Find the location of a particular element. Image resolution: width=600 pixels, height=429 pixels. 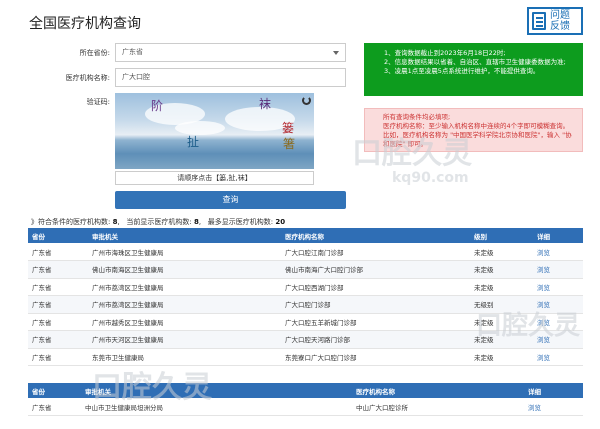

column-header: 级别 is located at coordinates (501, 235).